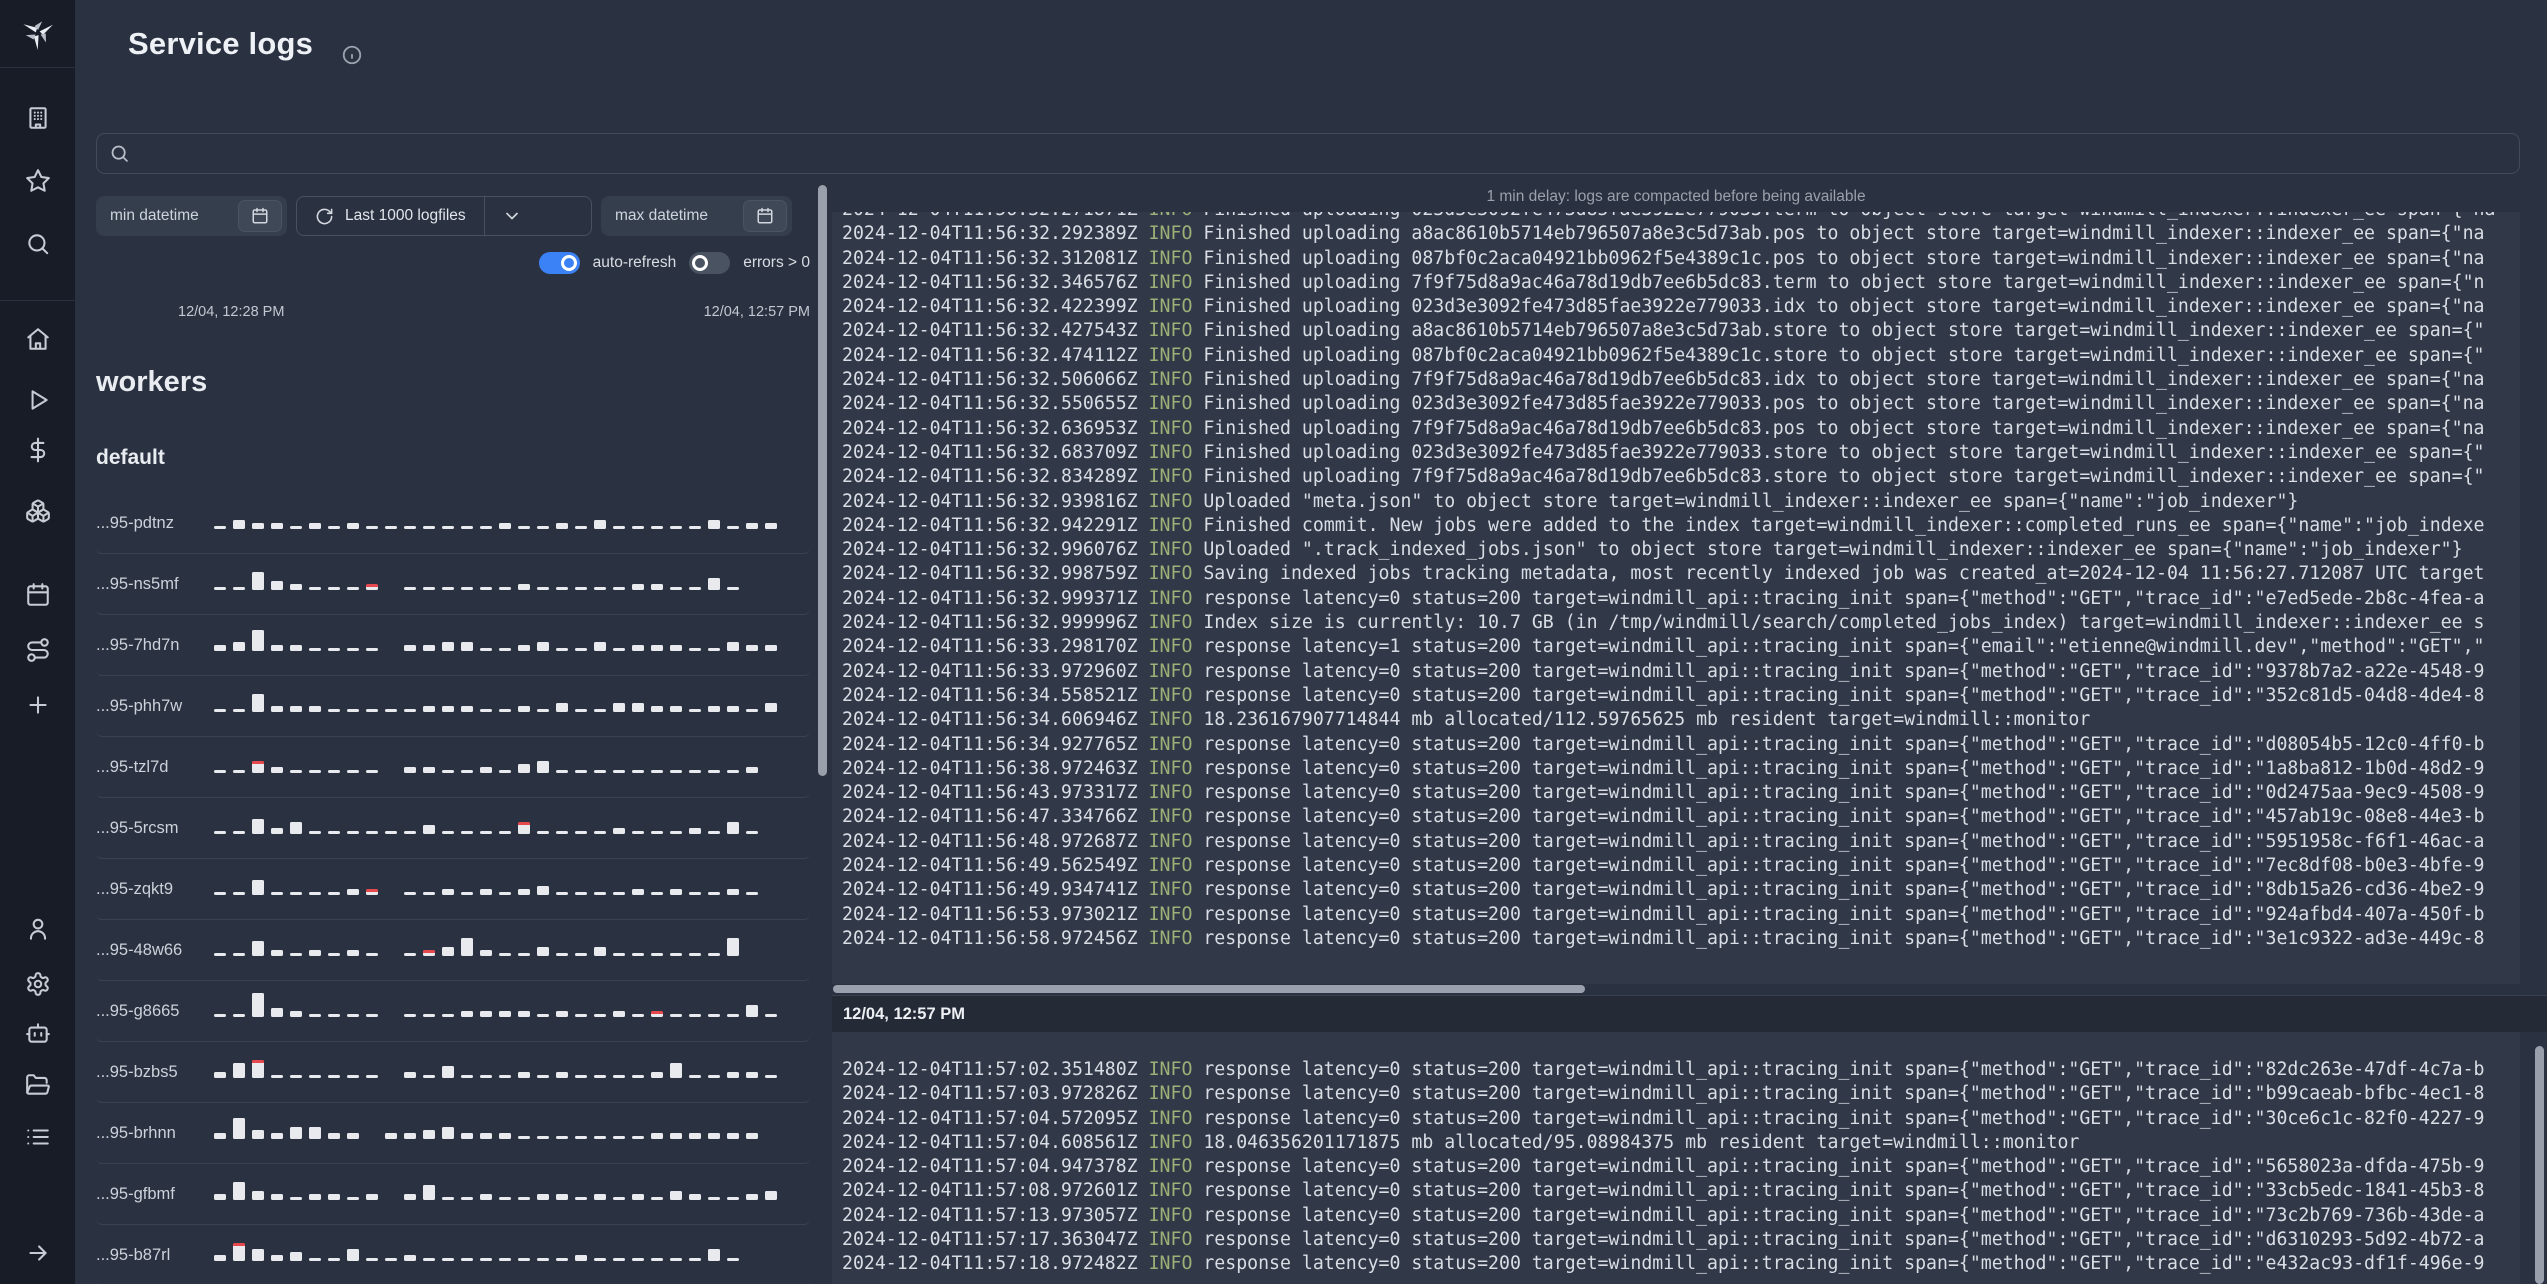 The image size is (2547, 1284). I want to click on worker-row: ...95-pdtnz, so click(453, 523).